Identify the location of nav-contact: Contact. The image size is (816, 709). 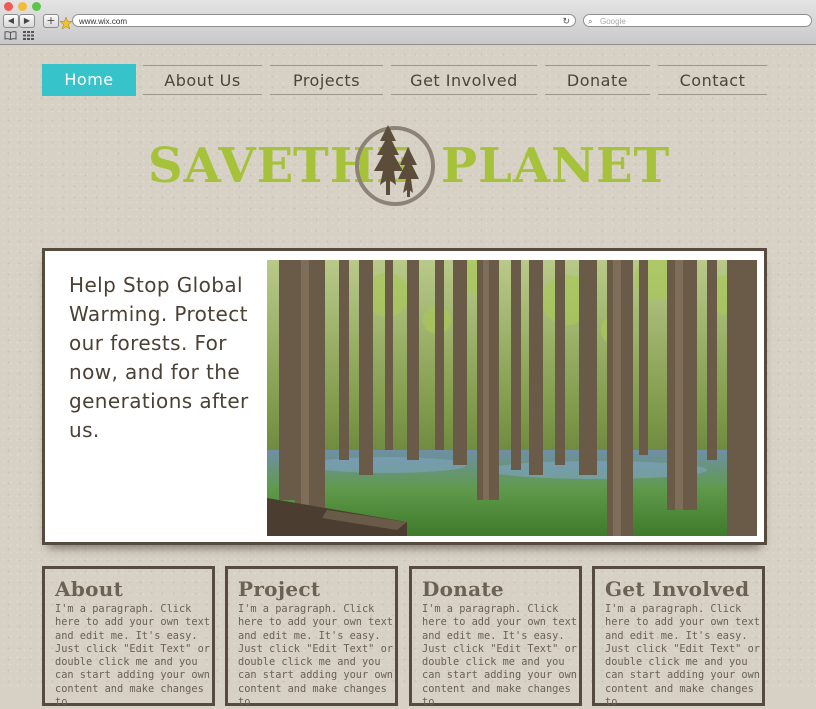
(712, 80).